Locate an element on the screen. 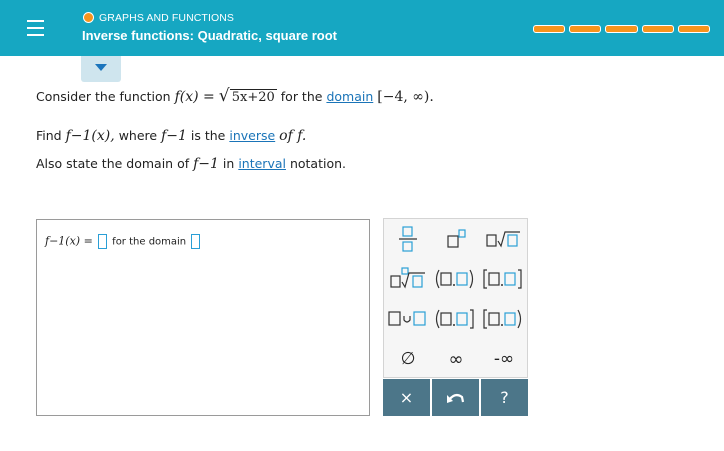  open-open-interval-key is located at coordinates (456, 279).